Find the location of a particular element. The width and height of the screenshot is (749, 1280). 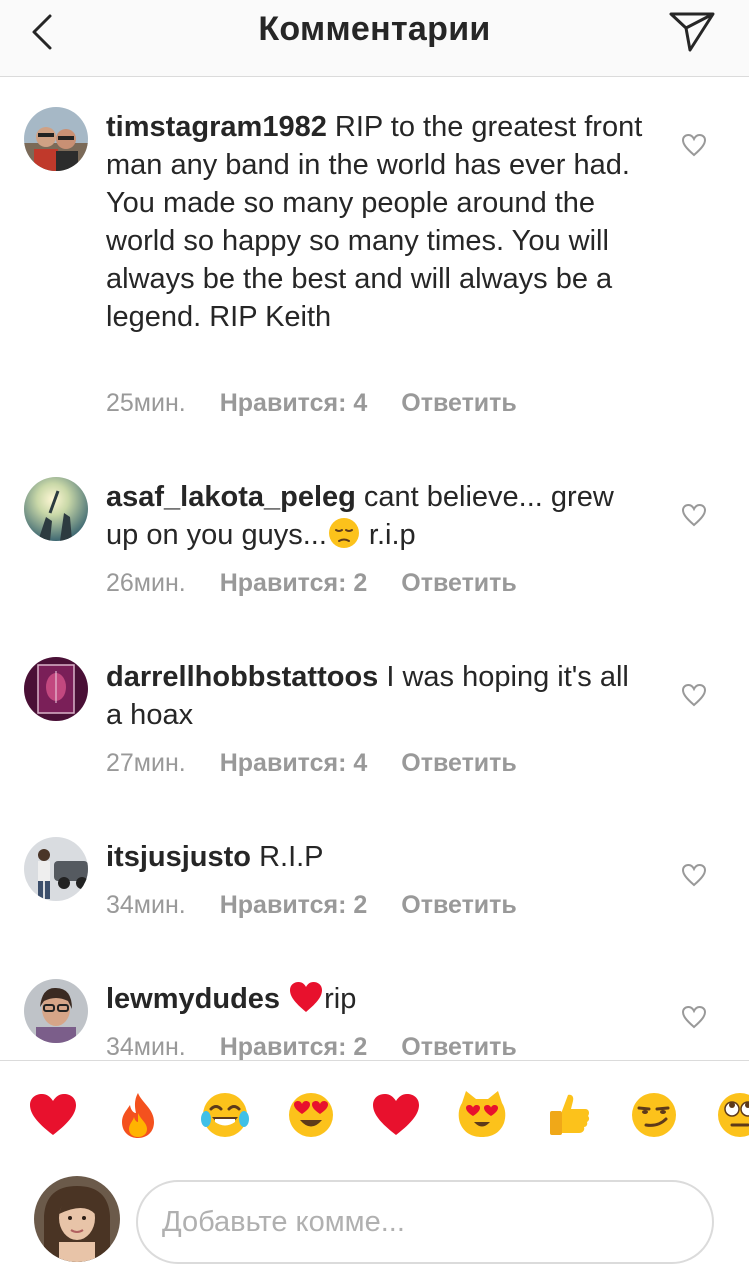

tears-of-joy-emoji is located at coordinates (225, 1115).